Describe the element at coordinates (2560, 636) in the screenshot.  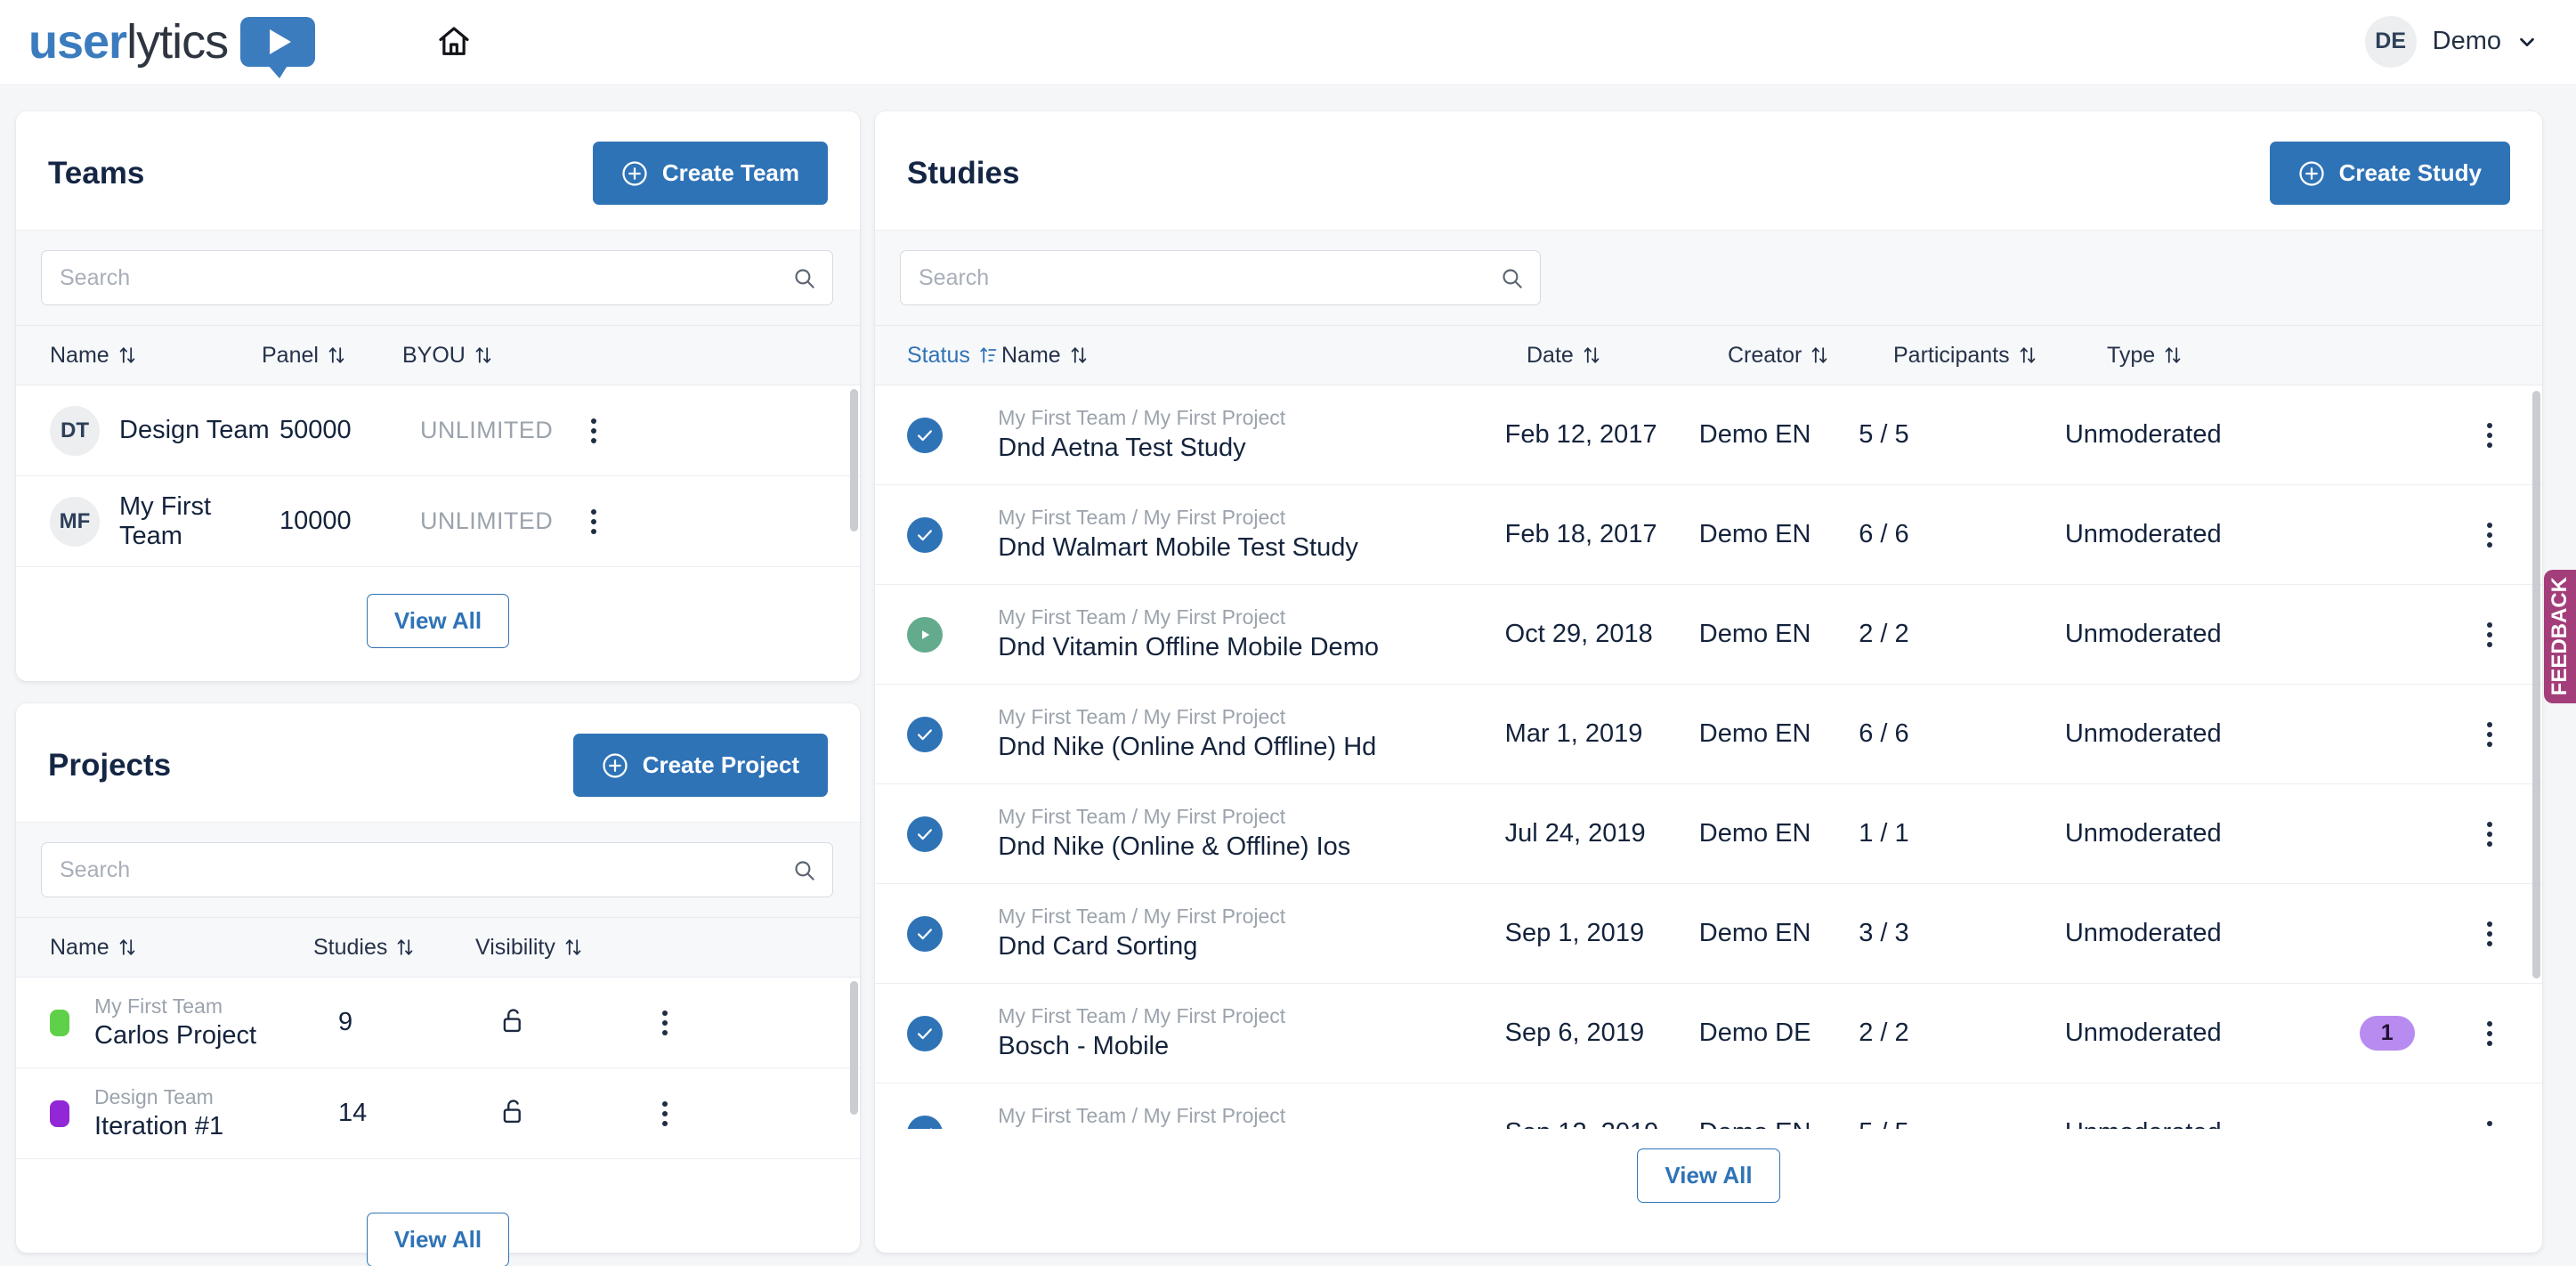
I see `feedback-tab: FEEDBACK` at that location.